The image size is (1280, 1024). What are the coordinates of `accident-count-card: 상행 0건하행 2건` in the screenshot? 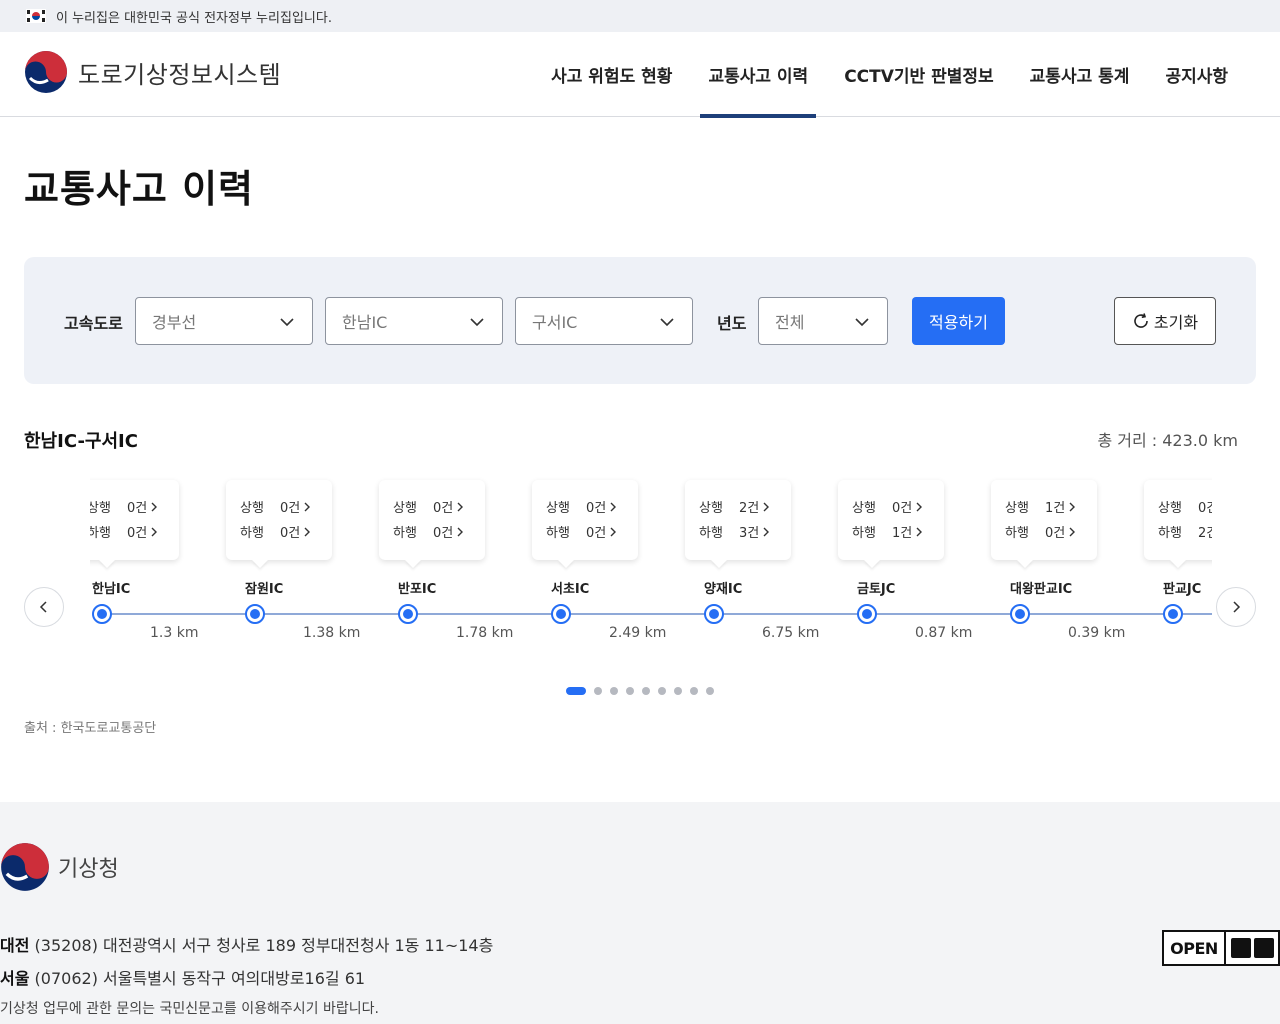 It's located at (1178, 520).